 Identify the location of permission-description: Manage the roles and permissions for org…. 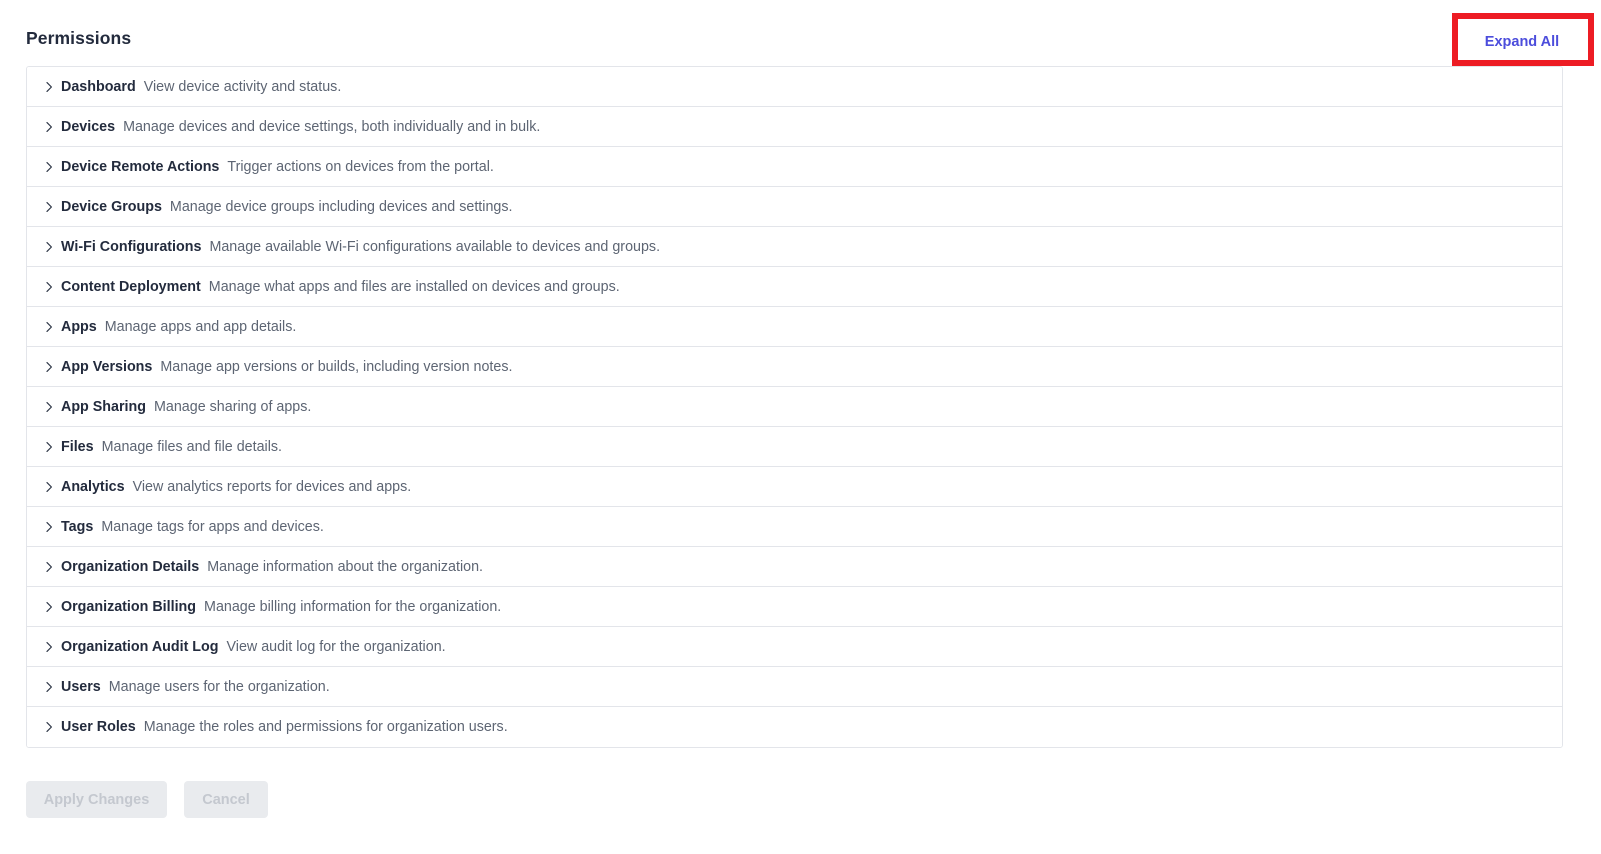
(325, 727).